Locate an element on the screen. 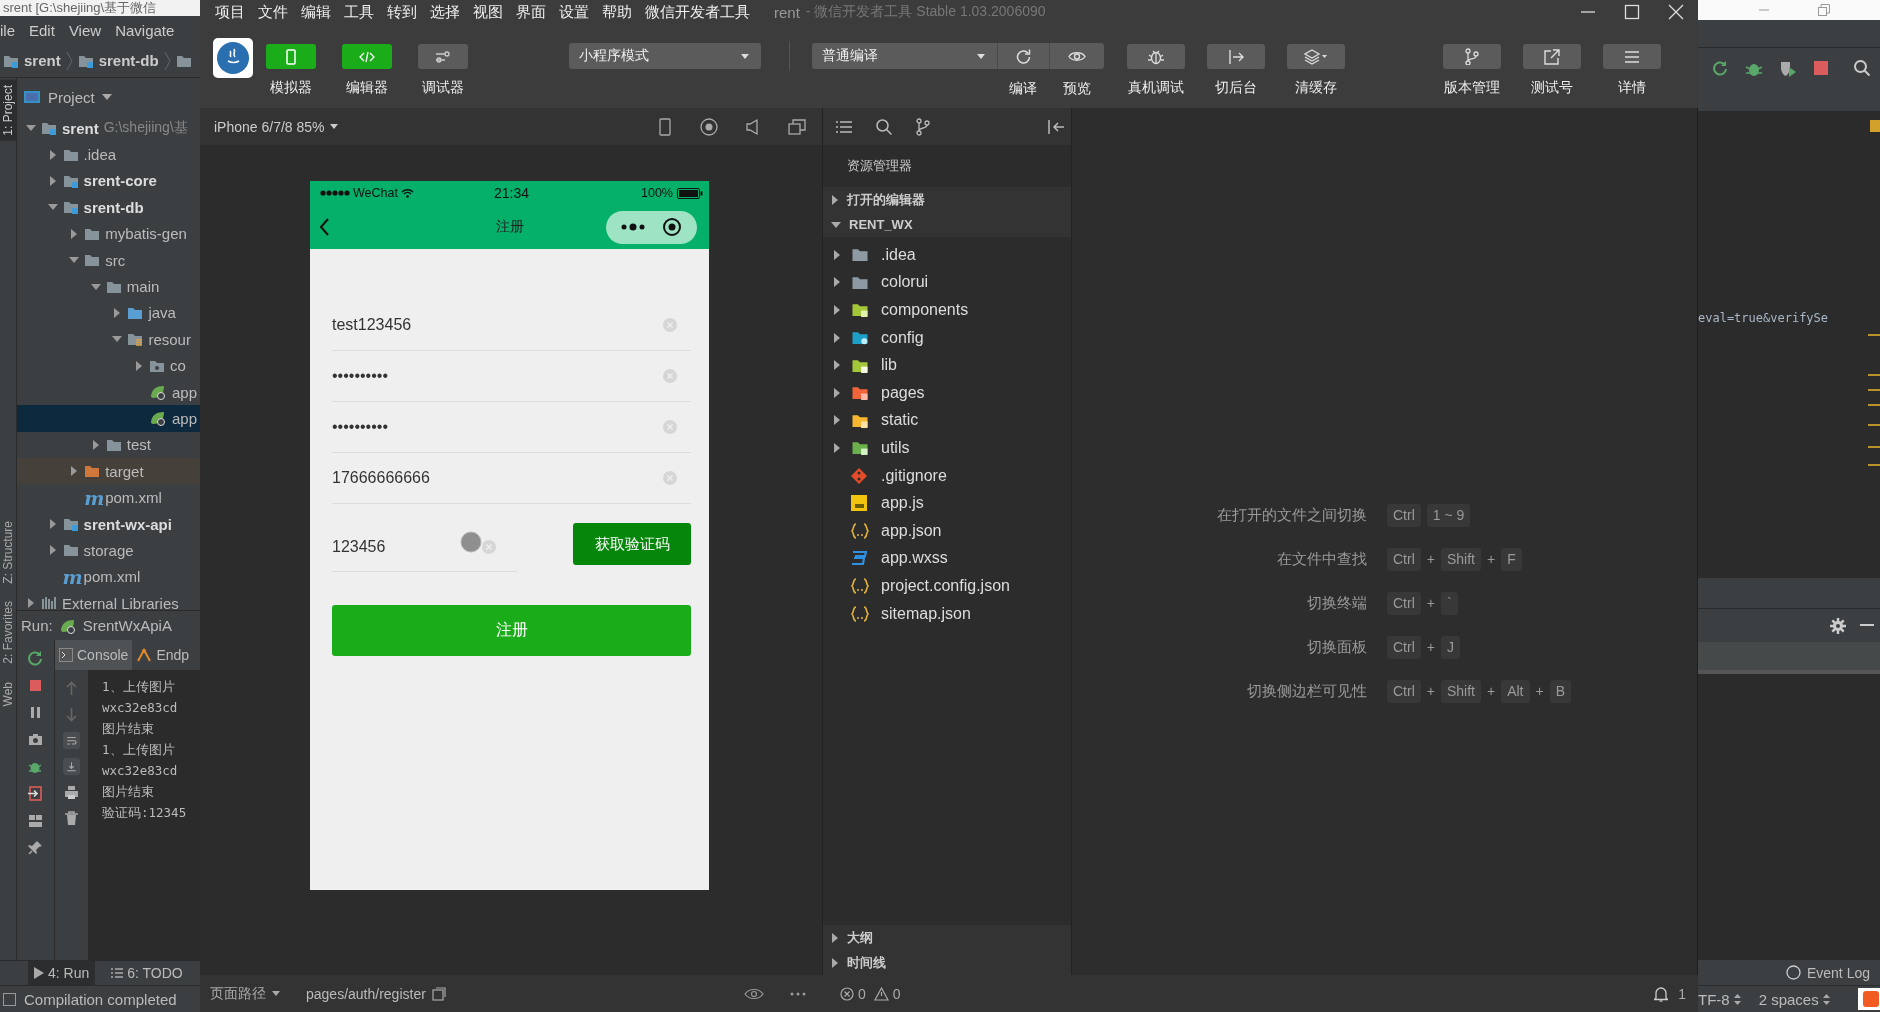 This screenshot has height=1012, width=1880. breadcrumb-item: srent-db is located at coordinates (128, 60).